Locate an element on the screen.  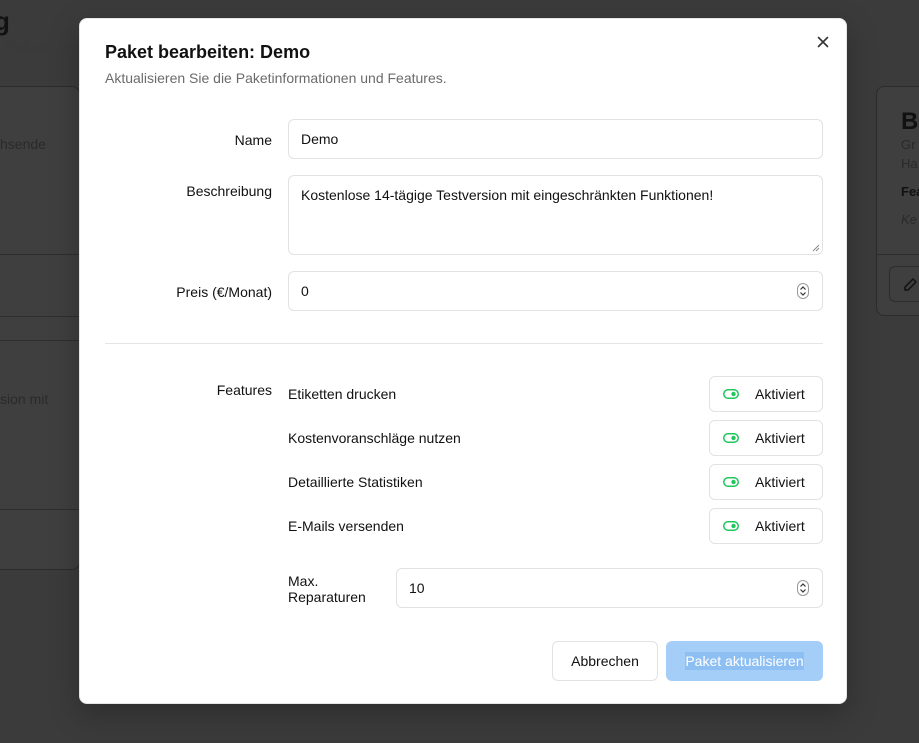
bg-card-title: Ba is located at coordinates (910, 121).